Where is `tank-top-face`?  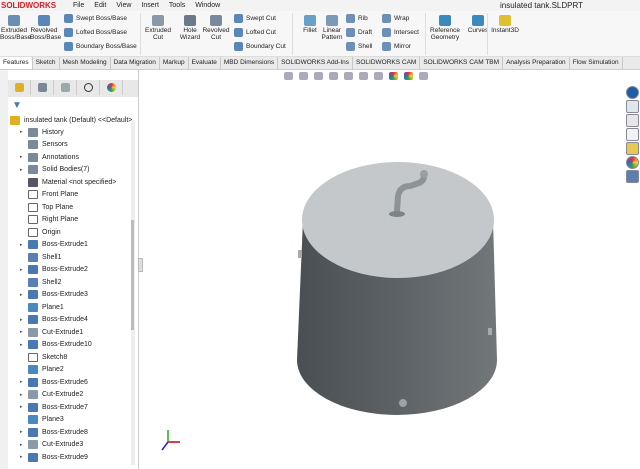 tank-top-face is located at coordinates (398, 220).